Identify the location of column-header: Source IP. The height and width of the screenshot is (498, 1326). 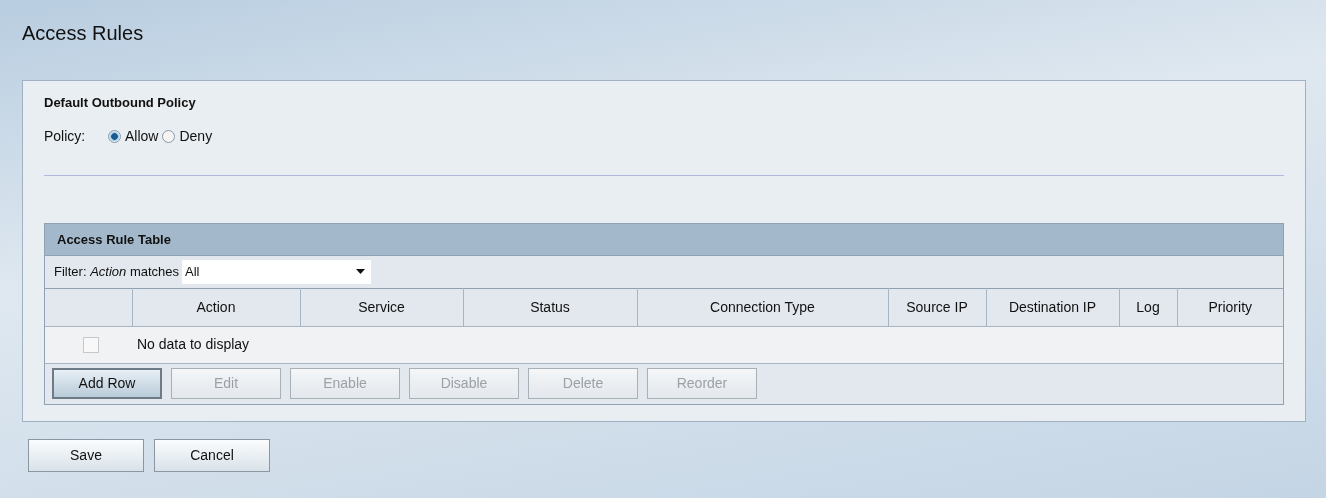
(937, 307).